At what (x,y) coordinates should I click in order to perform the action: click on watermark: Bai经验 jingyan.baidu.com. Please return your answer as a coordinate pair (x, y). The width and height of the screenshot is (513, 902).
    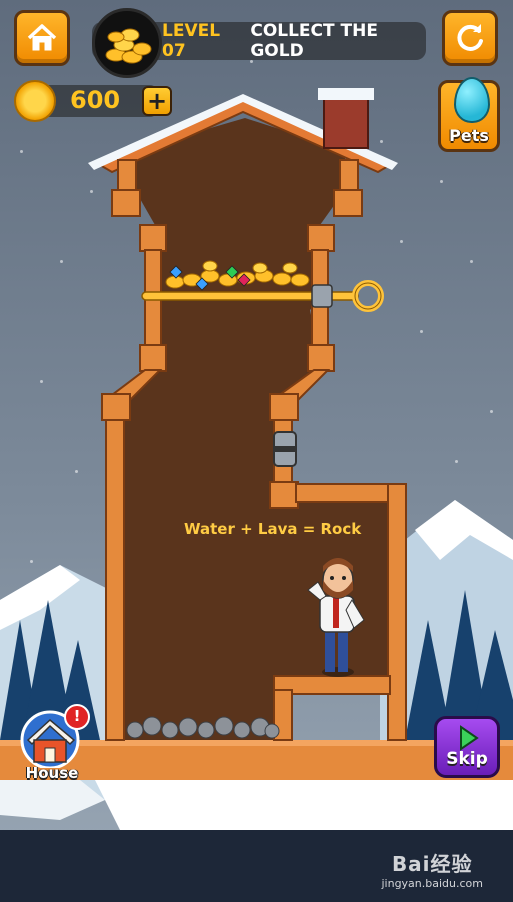
    Looking at the image, I should click on (432, 869).